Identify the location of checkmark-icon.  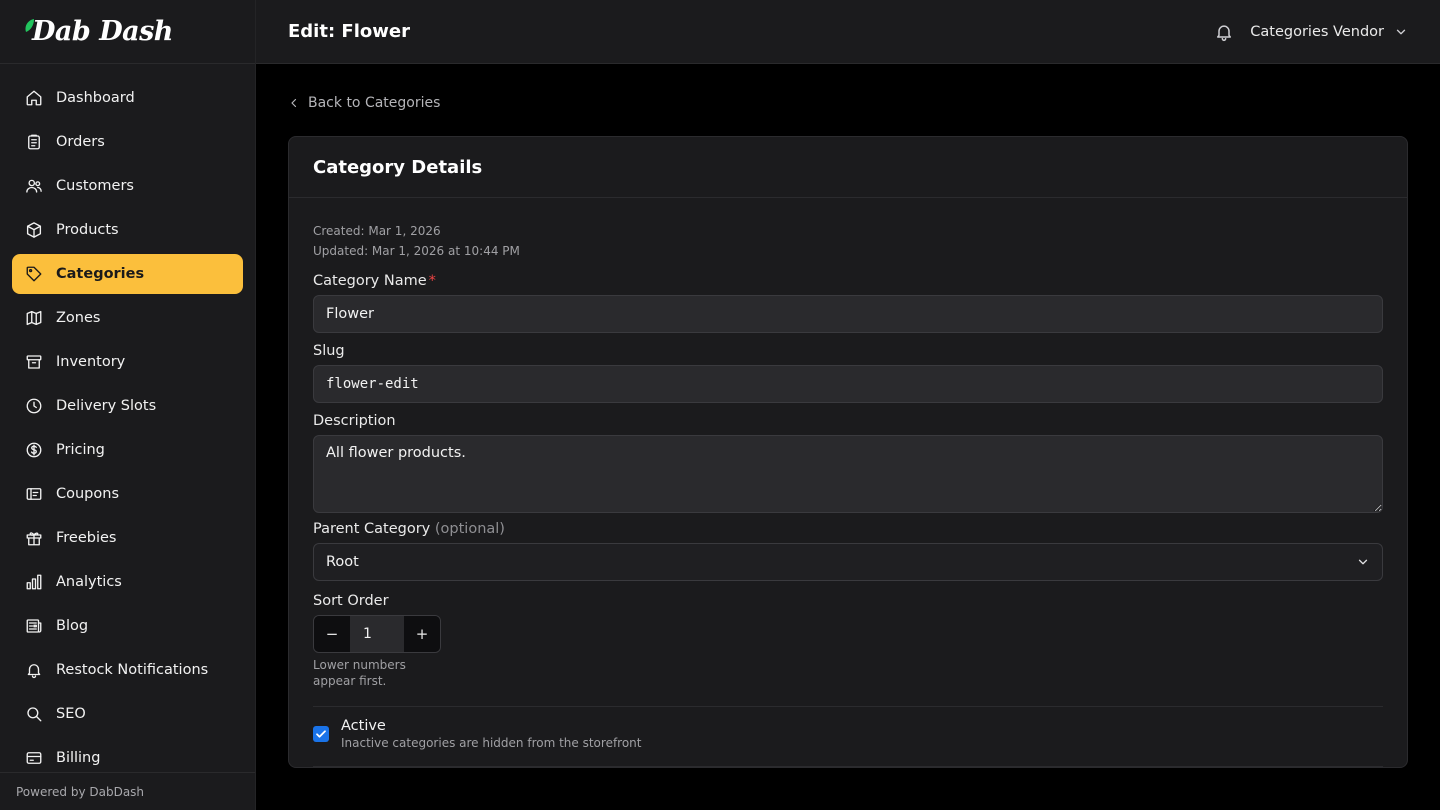
(321, 734).